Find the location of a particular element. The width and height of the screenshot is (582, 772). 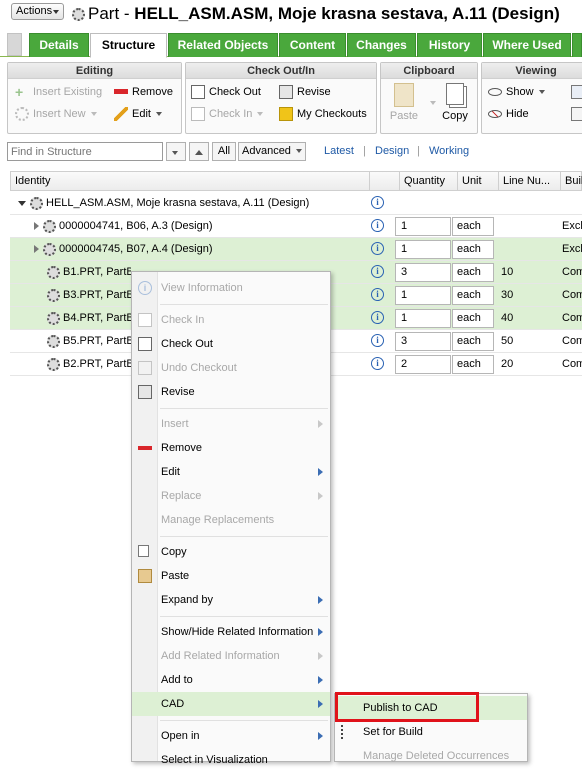

menu-item-show-hide-related: Show/Hide Related Information is located at coordinates (231, 632).